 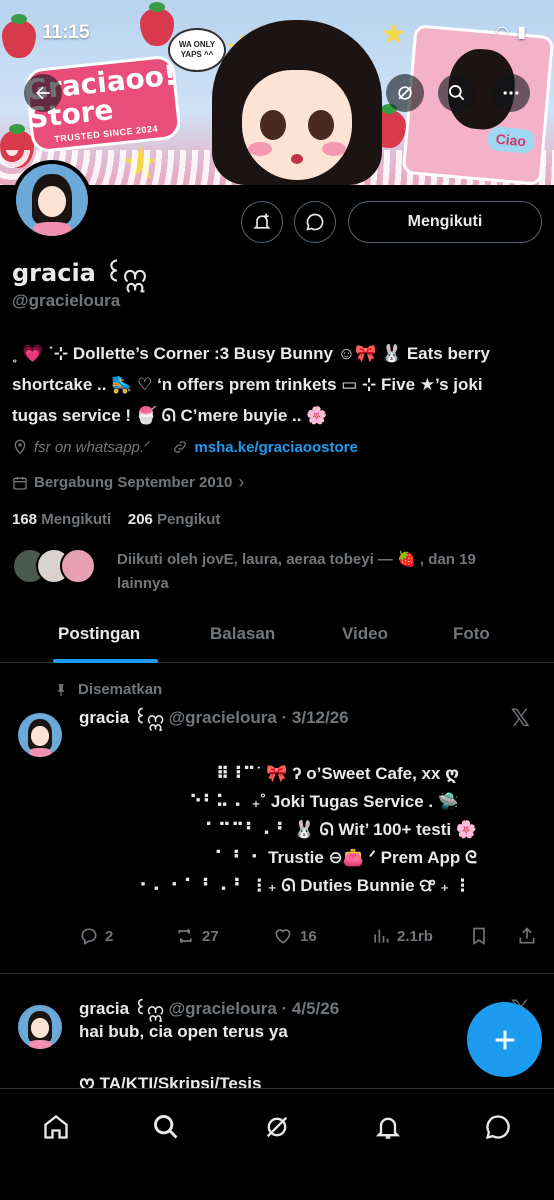 I want to click on nav-grok, so click(x=277, y=1127).